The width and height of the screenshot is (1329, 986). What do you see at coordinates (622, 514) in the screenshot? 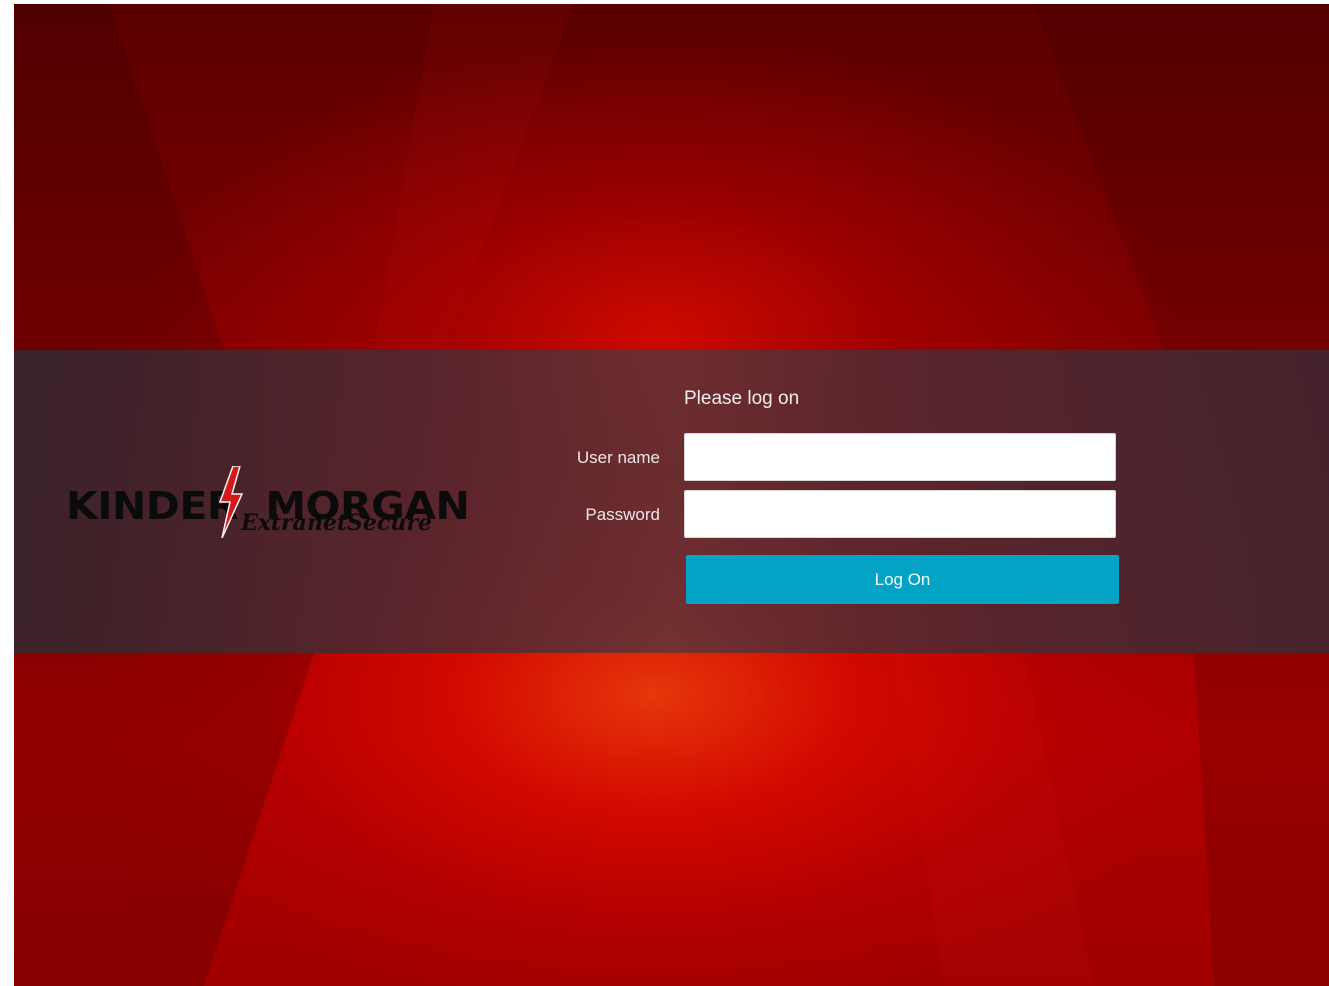
I see `password-label: Password` at bounding box center [622, 514].